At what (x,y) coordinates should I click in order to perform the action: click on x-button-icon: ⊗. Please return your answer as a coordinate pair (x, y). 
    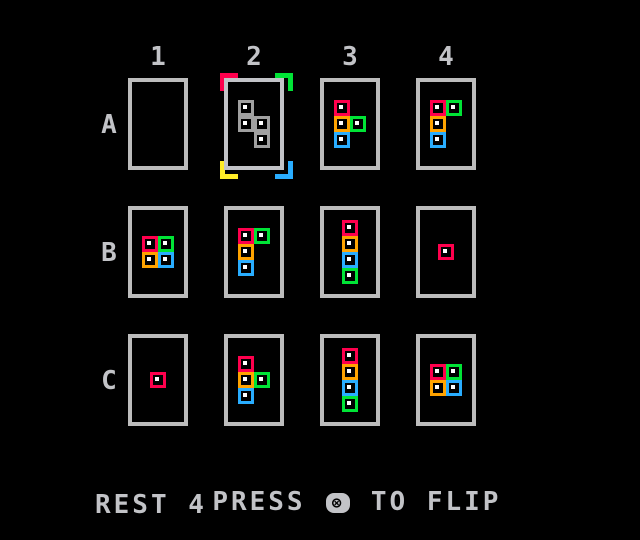
    Looking at the image, I should click on (338, 502).